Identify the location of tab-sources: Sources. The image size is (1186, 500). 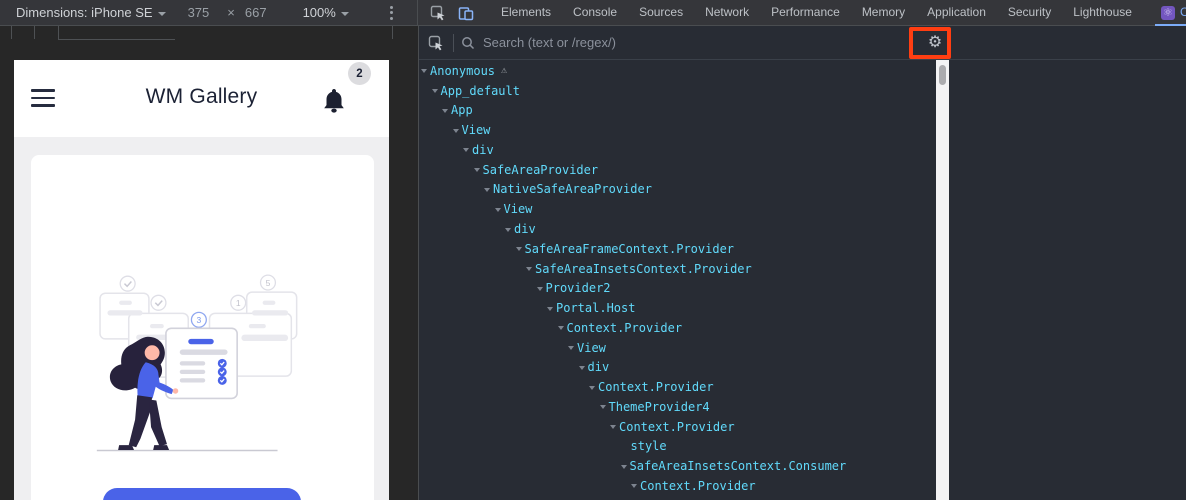
(661, 13).